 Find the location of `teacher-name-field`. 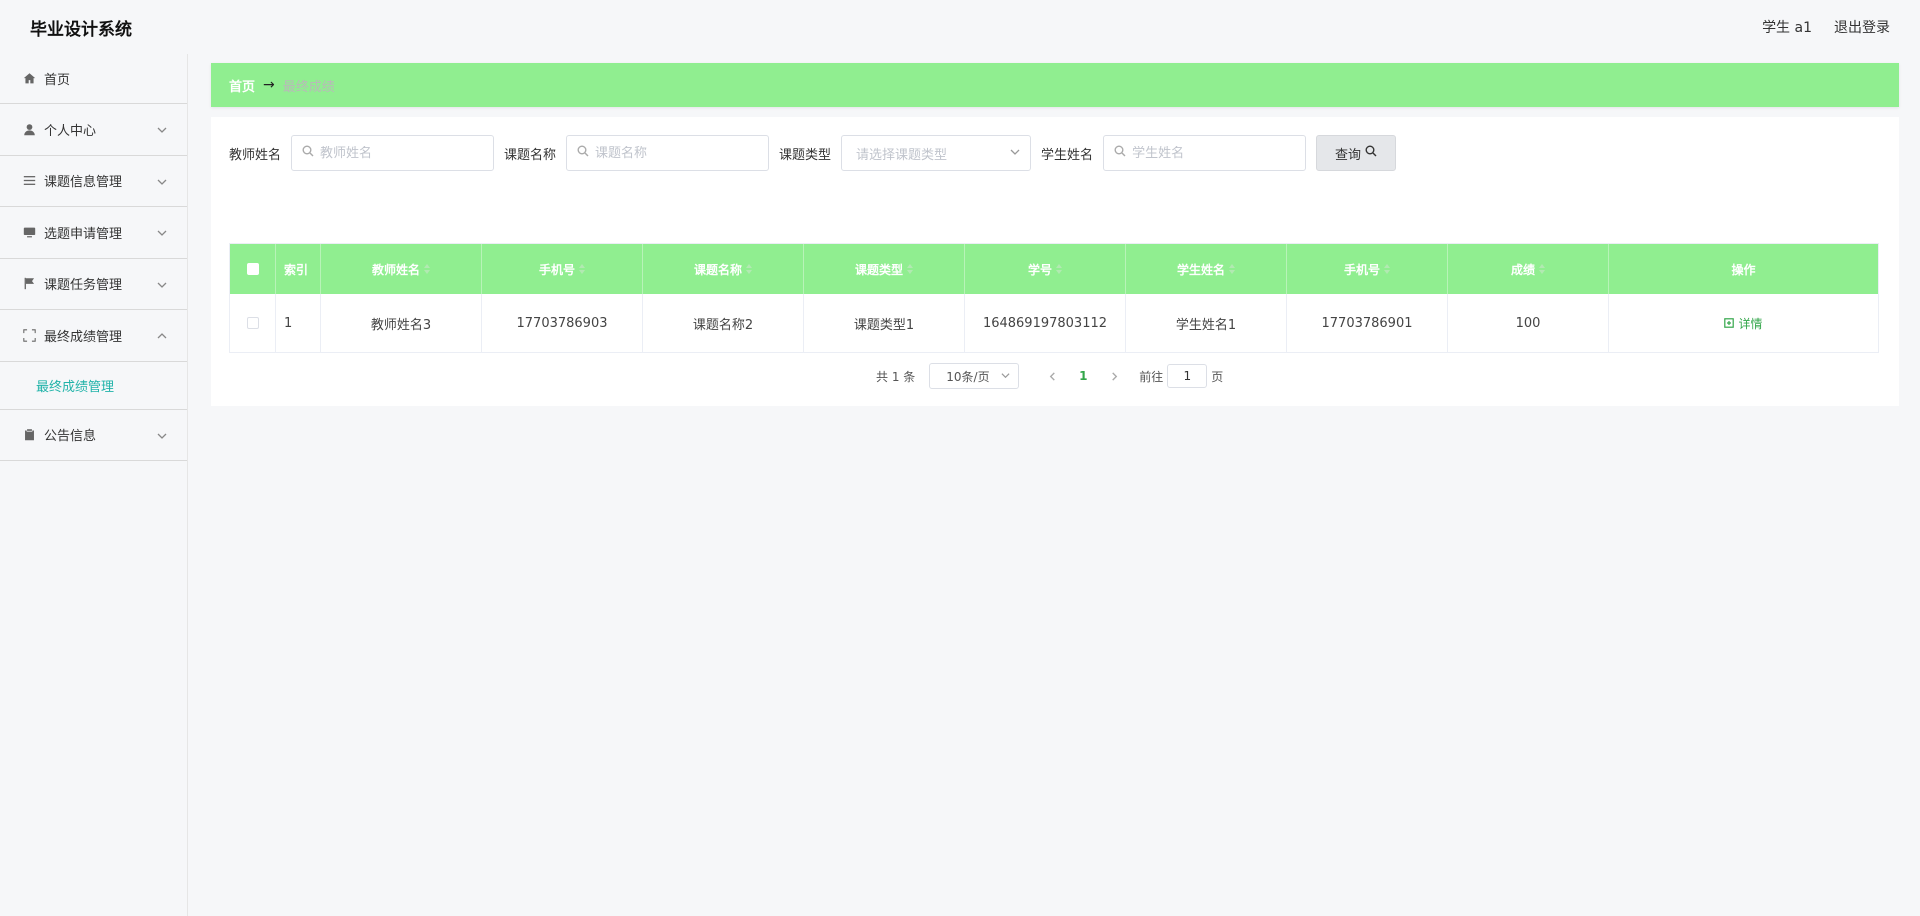

teacher-name-field is located at coordinates (393, 153).